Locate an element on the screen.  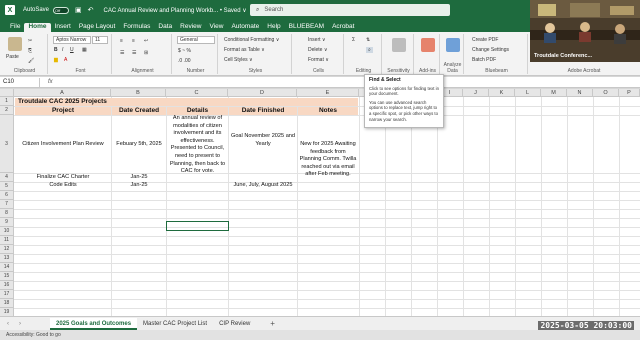
row-header: 19 is located at coordinates (7, 312).